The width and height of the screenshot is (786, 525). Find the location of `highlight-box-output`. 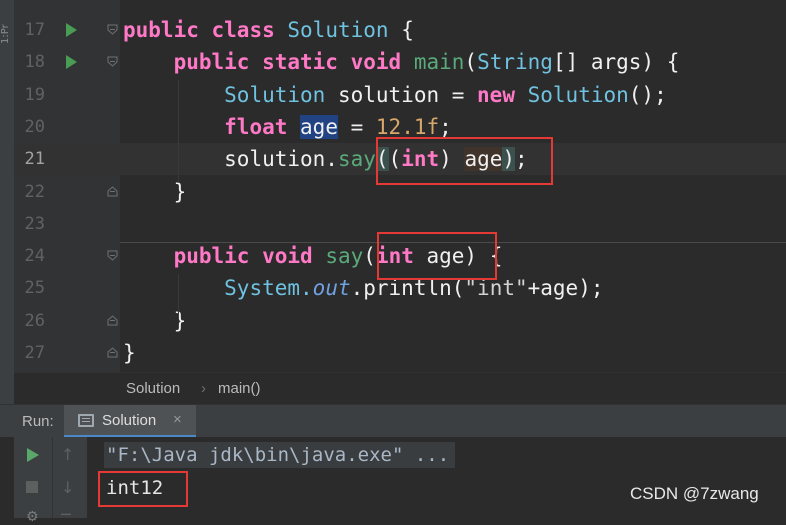

highlight-box-output is located at coordinates (143, 489).